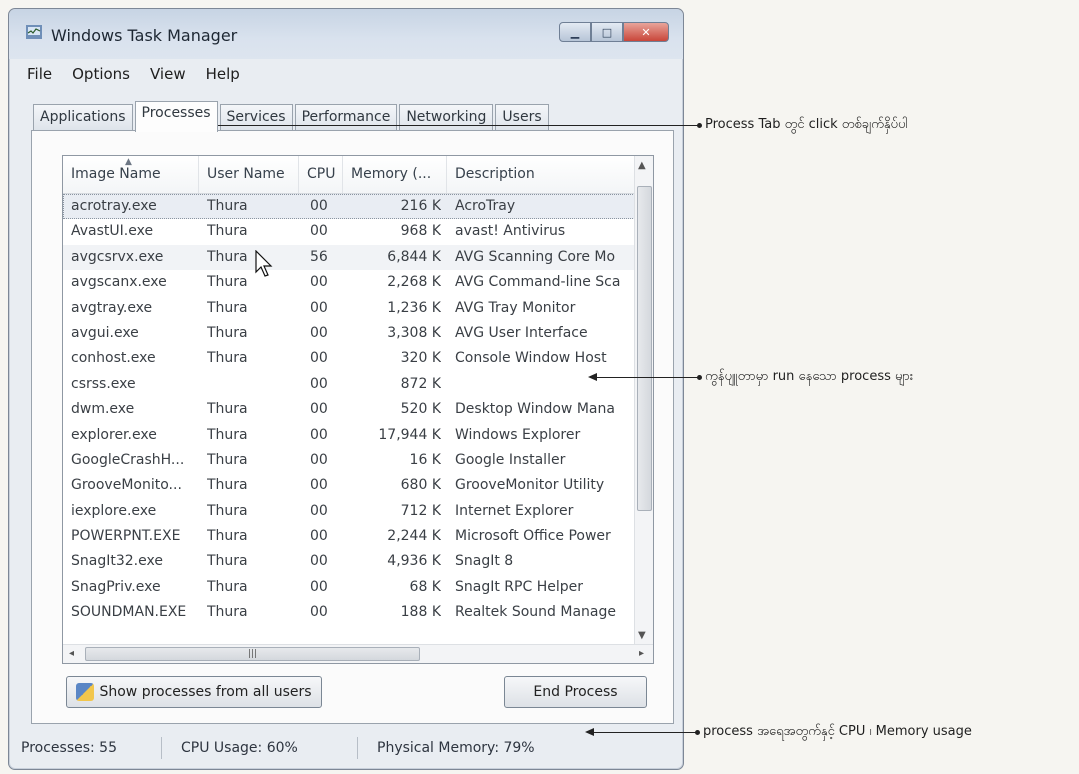 Image resolution: width=1079 pixels, height=774 pixels. I want to click on maximize-button: □, so click(607, 32).